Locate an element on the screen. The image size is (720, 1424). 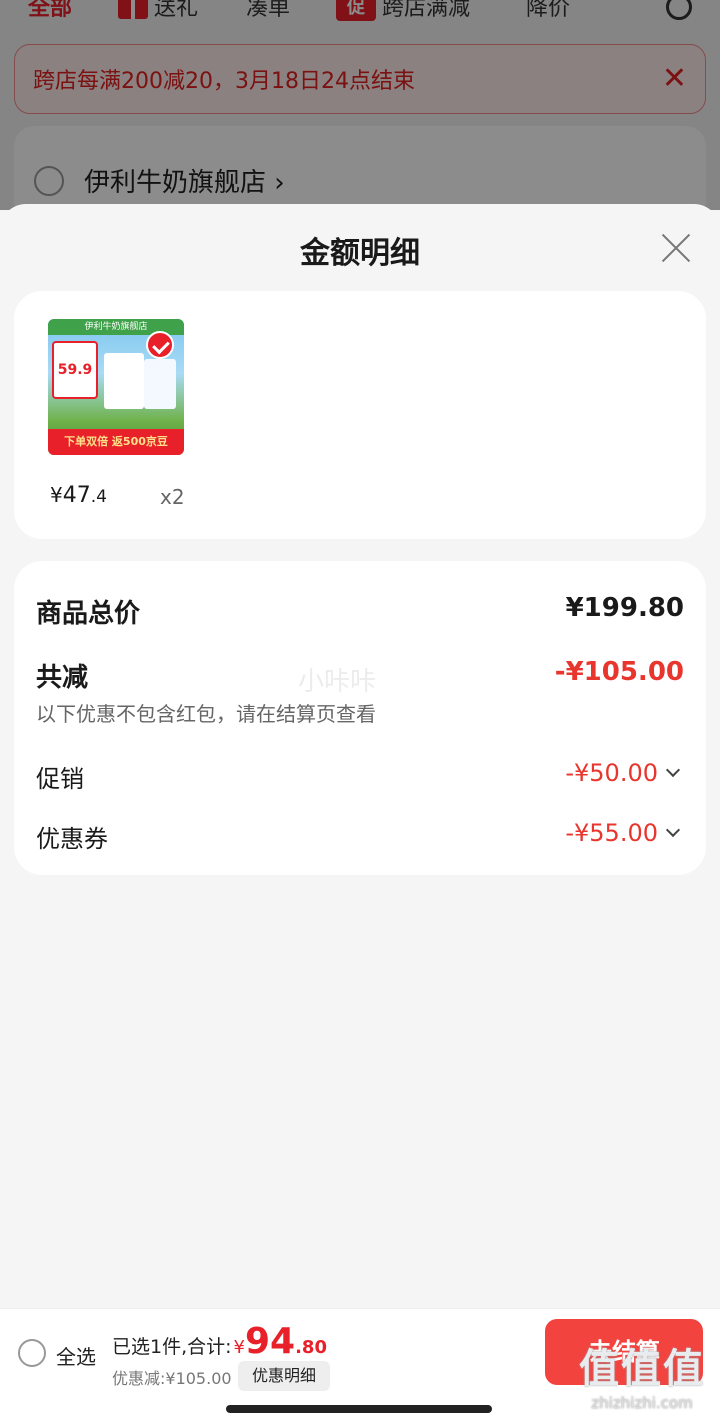
total-reduction-value: -¥105.00 is located at coordinates (619, 672).